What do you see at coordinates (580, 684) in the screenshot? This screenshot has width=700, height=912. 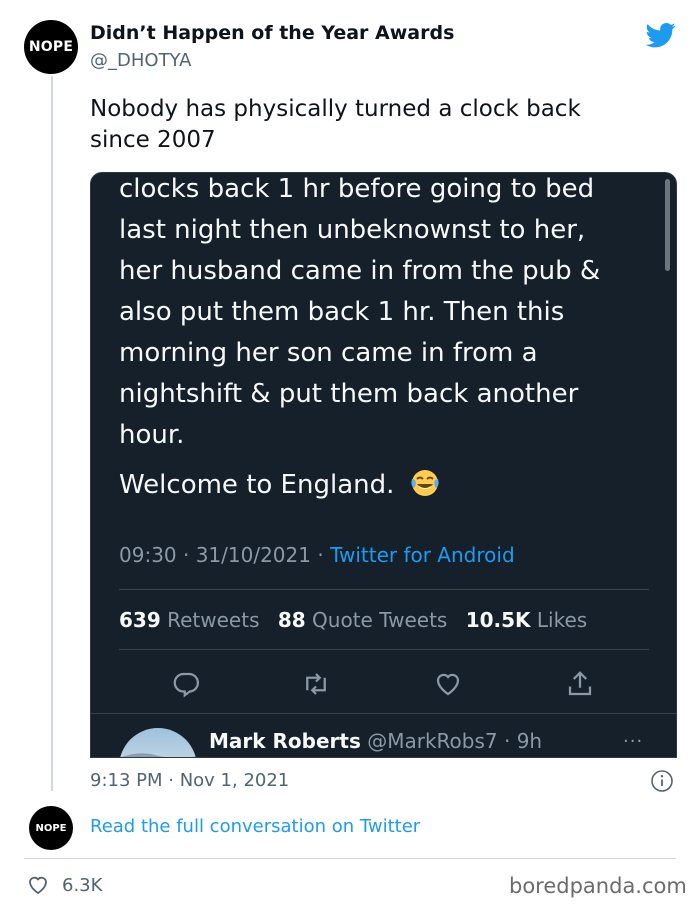 I see `share-icon` at bounding box center [580, 684].